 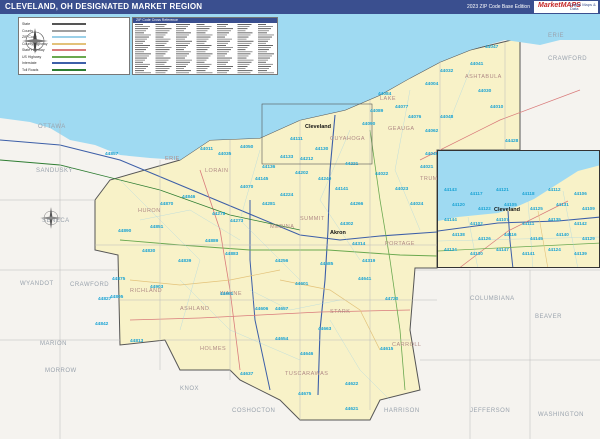 What do you see at coordinates (53, 344) in the screenshot?
I see `county-label: MARION` at bounding box center [53, 344].